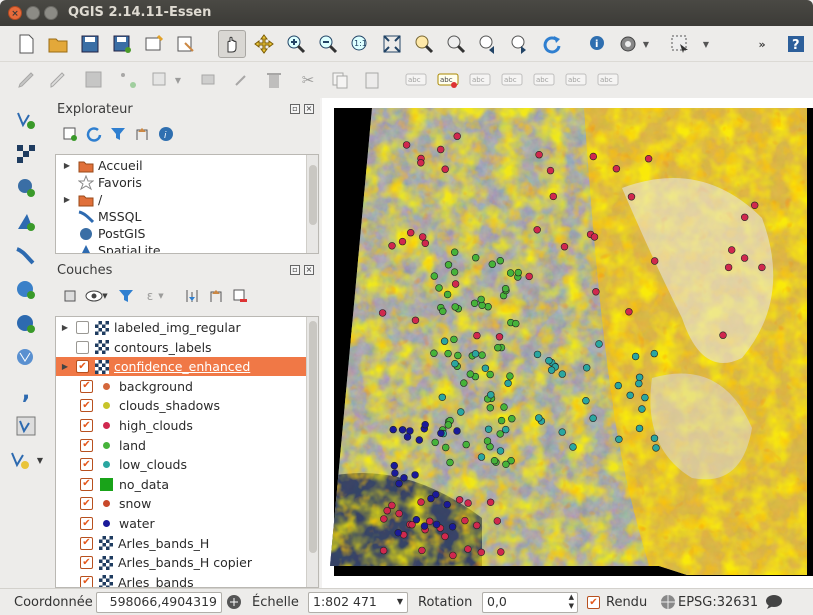 This screenshot has width=813, height=615. What do you see at coordinates (530, 602) in the screenshot?
I see `rotation-field: 0,0 ▲ ▼` at bounding box center [530, 602].